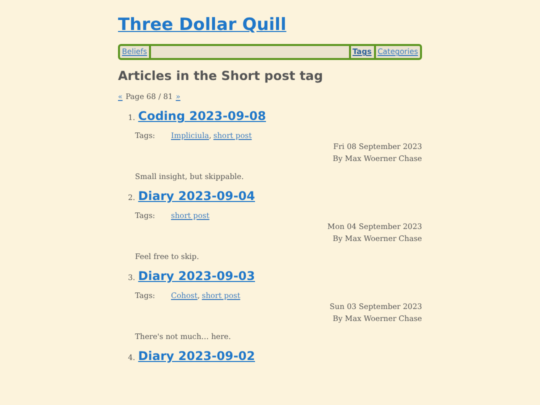 The width and height of the screenshot is (540, 405). Describe the element at coordinates (202, 116) in the screenshot. I see `post-title-link: Coding 2023-09-08` at that location.